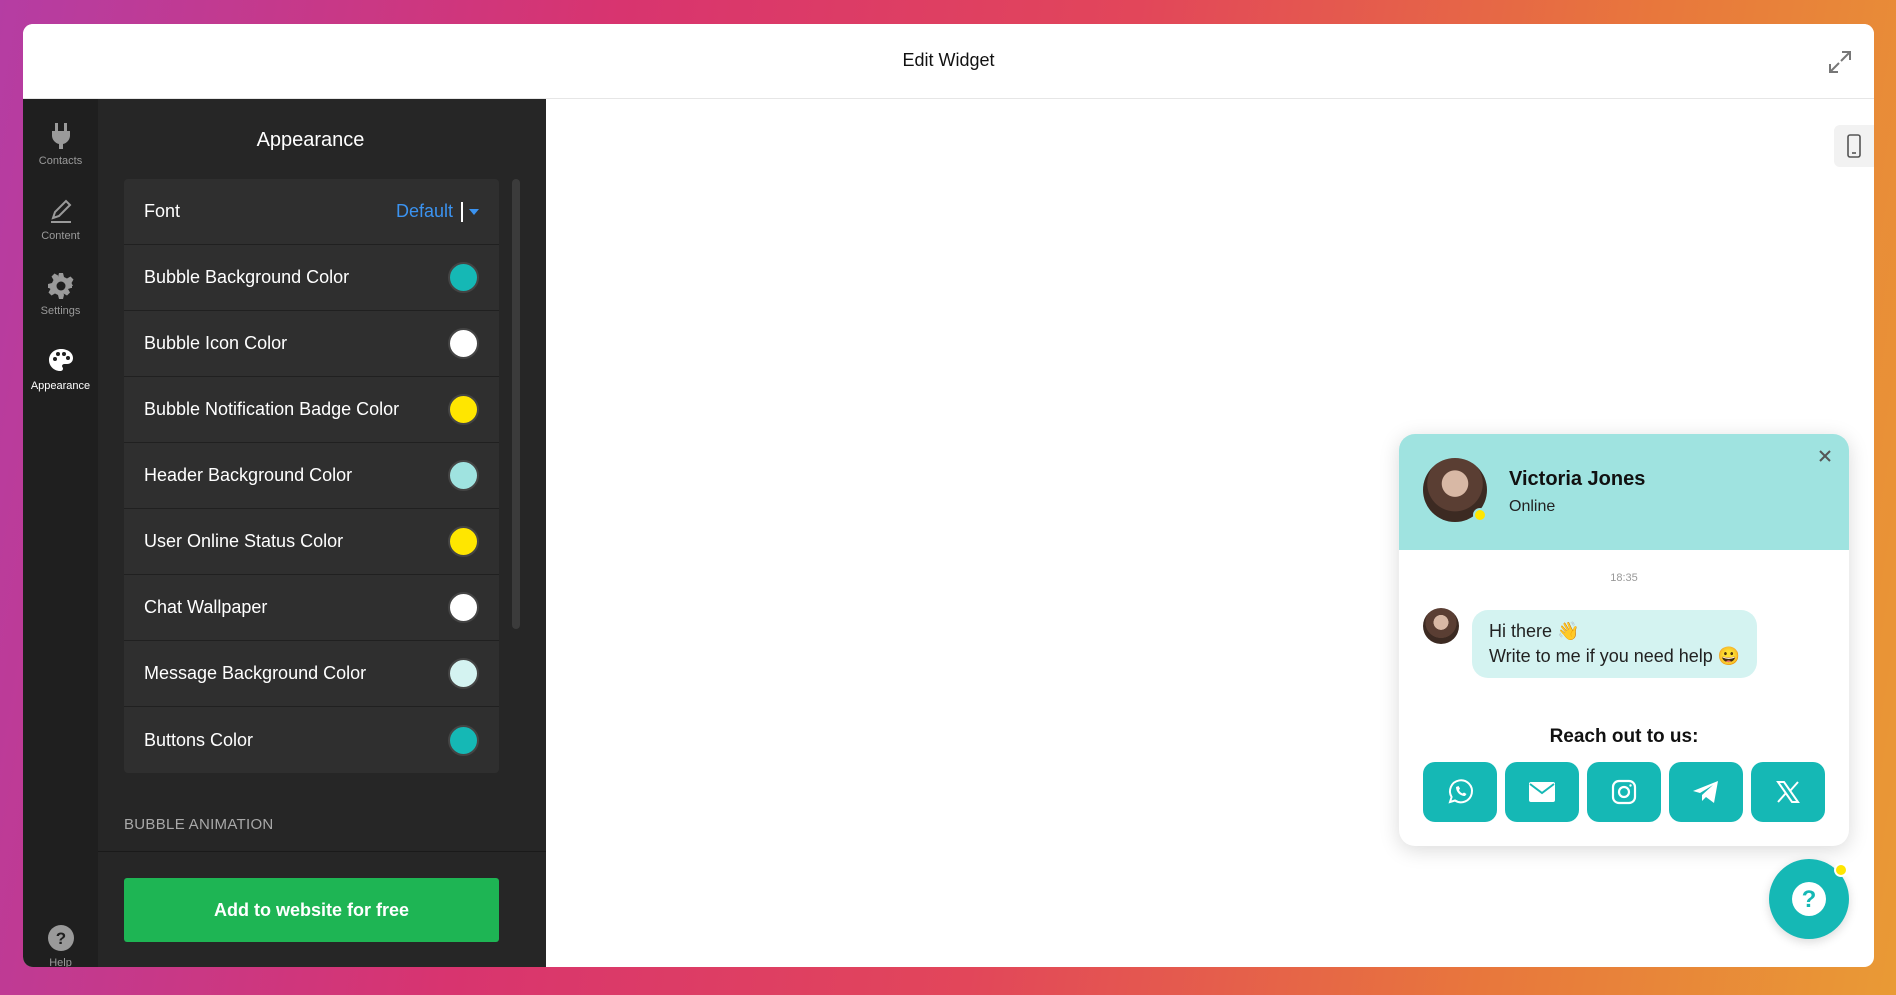 The width and height of the screenshot is (1896, 995). I want to click on page-title: Edit Widget, so click(948, 60).